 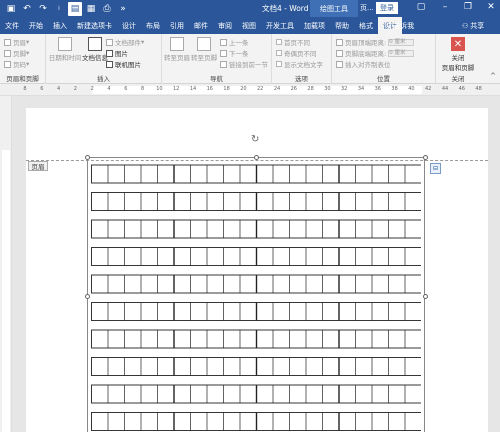 I want to click on vertical-ruler, so click(x=6, y=264).